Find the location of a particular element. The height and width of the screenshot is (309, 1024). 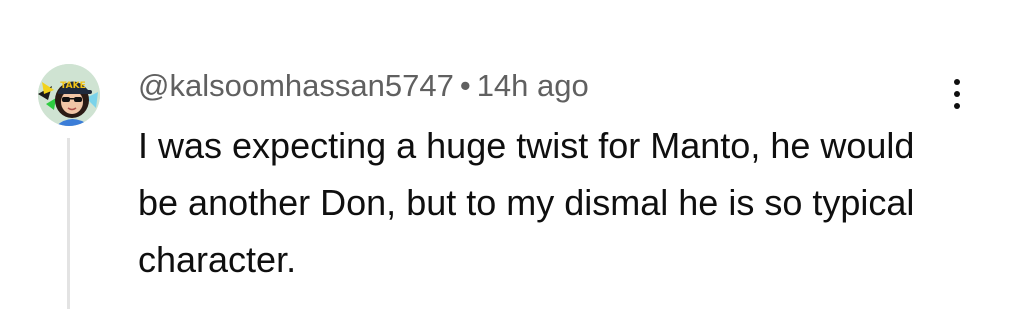

thread-line is located at coordinates (68, 223).